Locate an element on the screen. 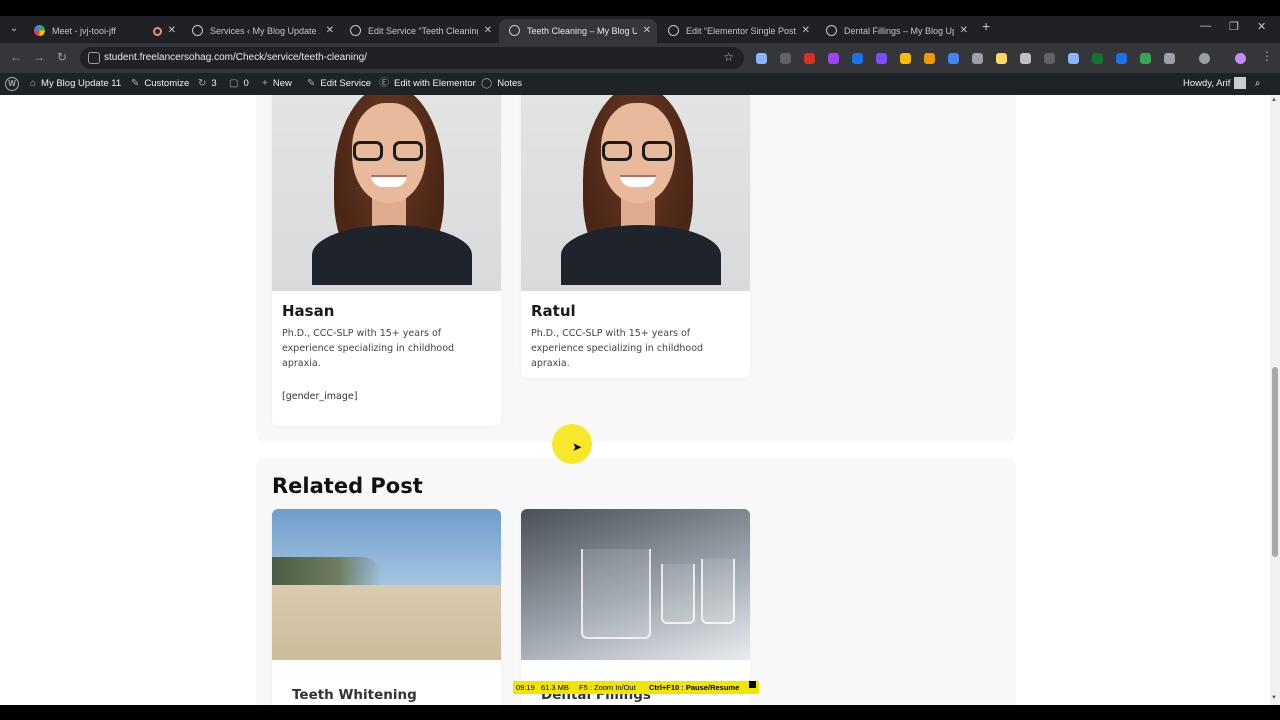 This screenshot has height=720, width=1280. admin-new: + New is located at coordinates (277, 84).